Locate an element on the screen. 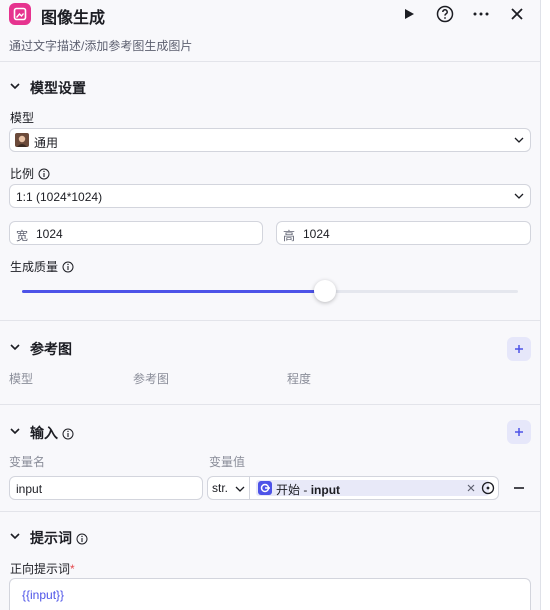 The height and width of the screenshot is (610, 550). ratio-label-text: 比例 is located at coordinates (22, 174).